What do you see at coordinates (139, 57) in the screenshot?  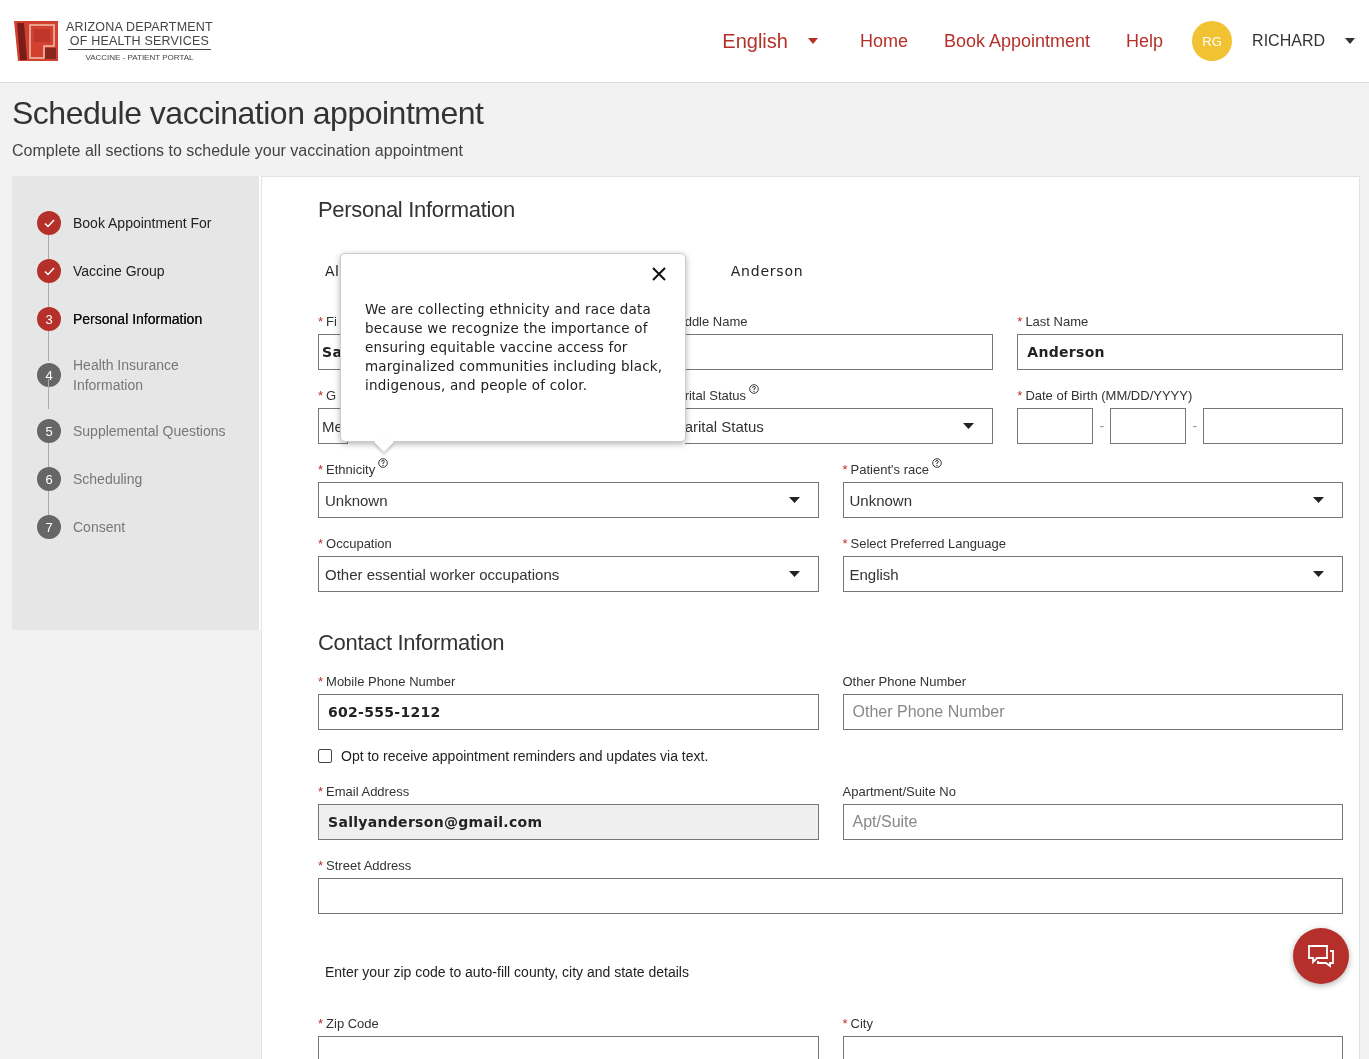 I see `logo-subtitle: VACCINE - PATIENT PORTAL` at bounding box center [139, 57].